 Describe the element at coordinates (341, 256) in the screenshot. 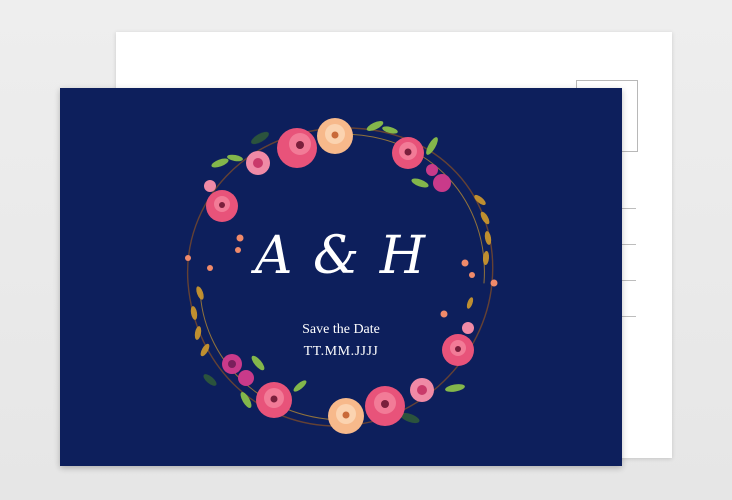

I see `couple-monogram: A & H` at that location.